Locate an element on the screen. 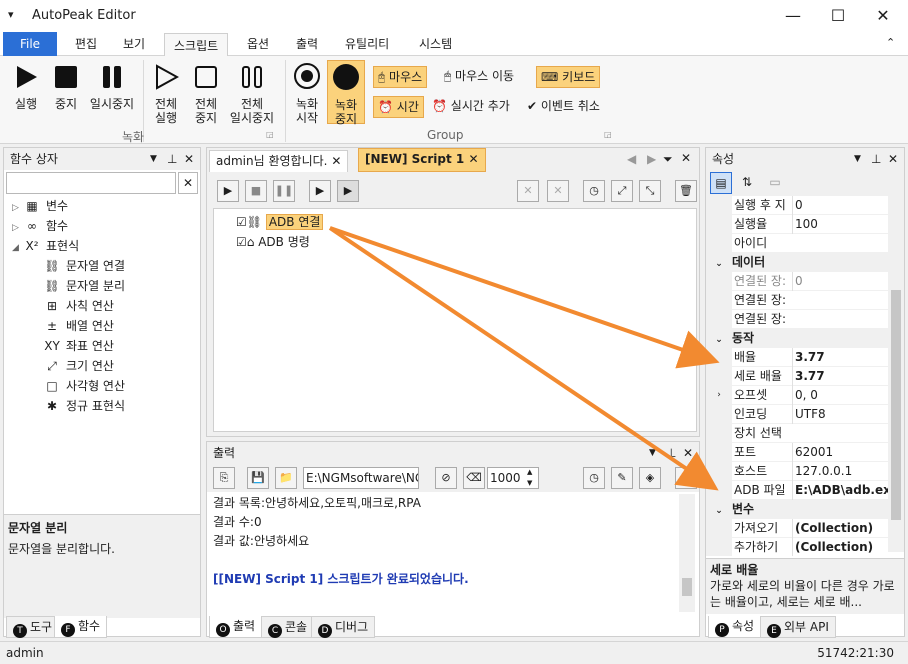  status-bar: admin 51742:21:30 is located at coordinates (454, 652).